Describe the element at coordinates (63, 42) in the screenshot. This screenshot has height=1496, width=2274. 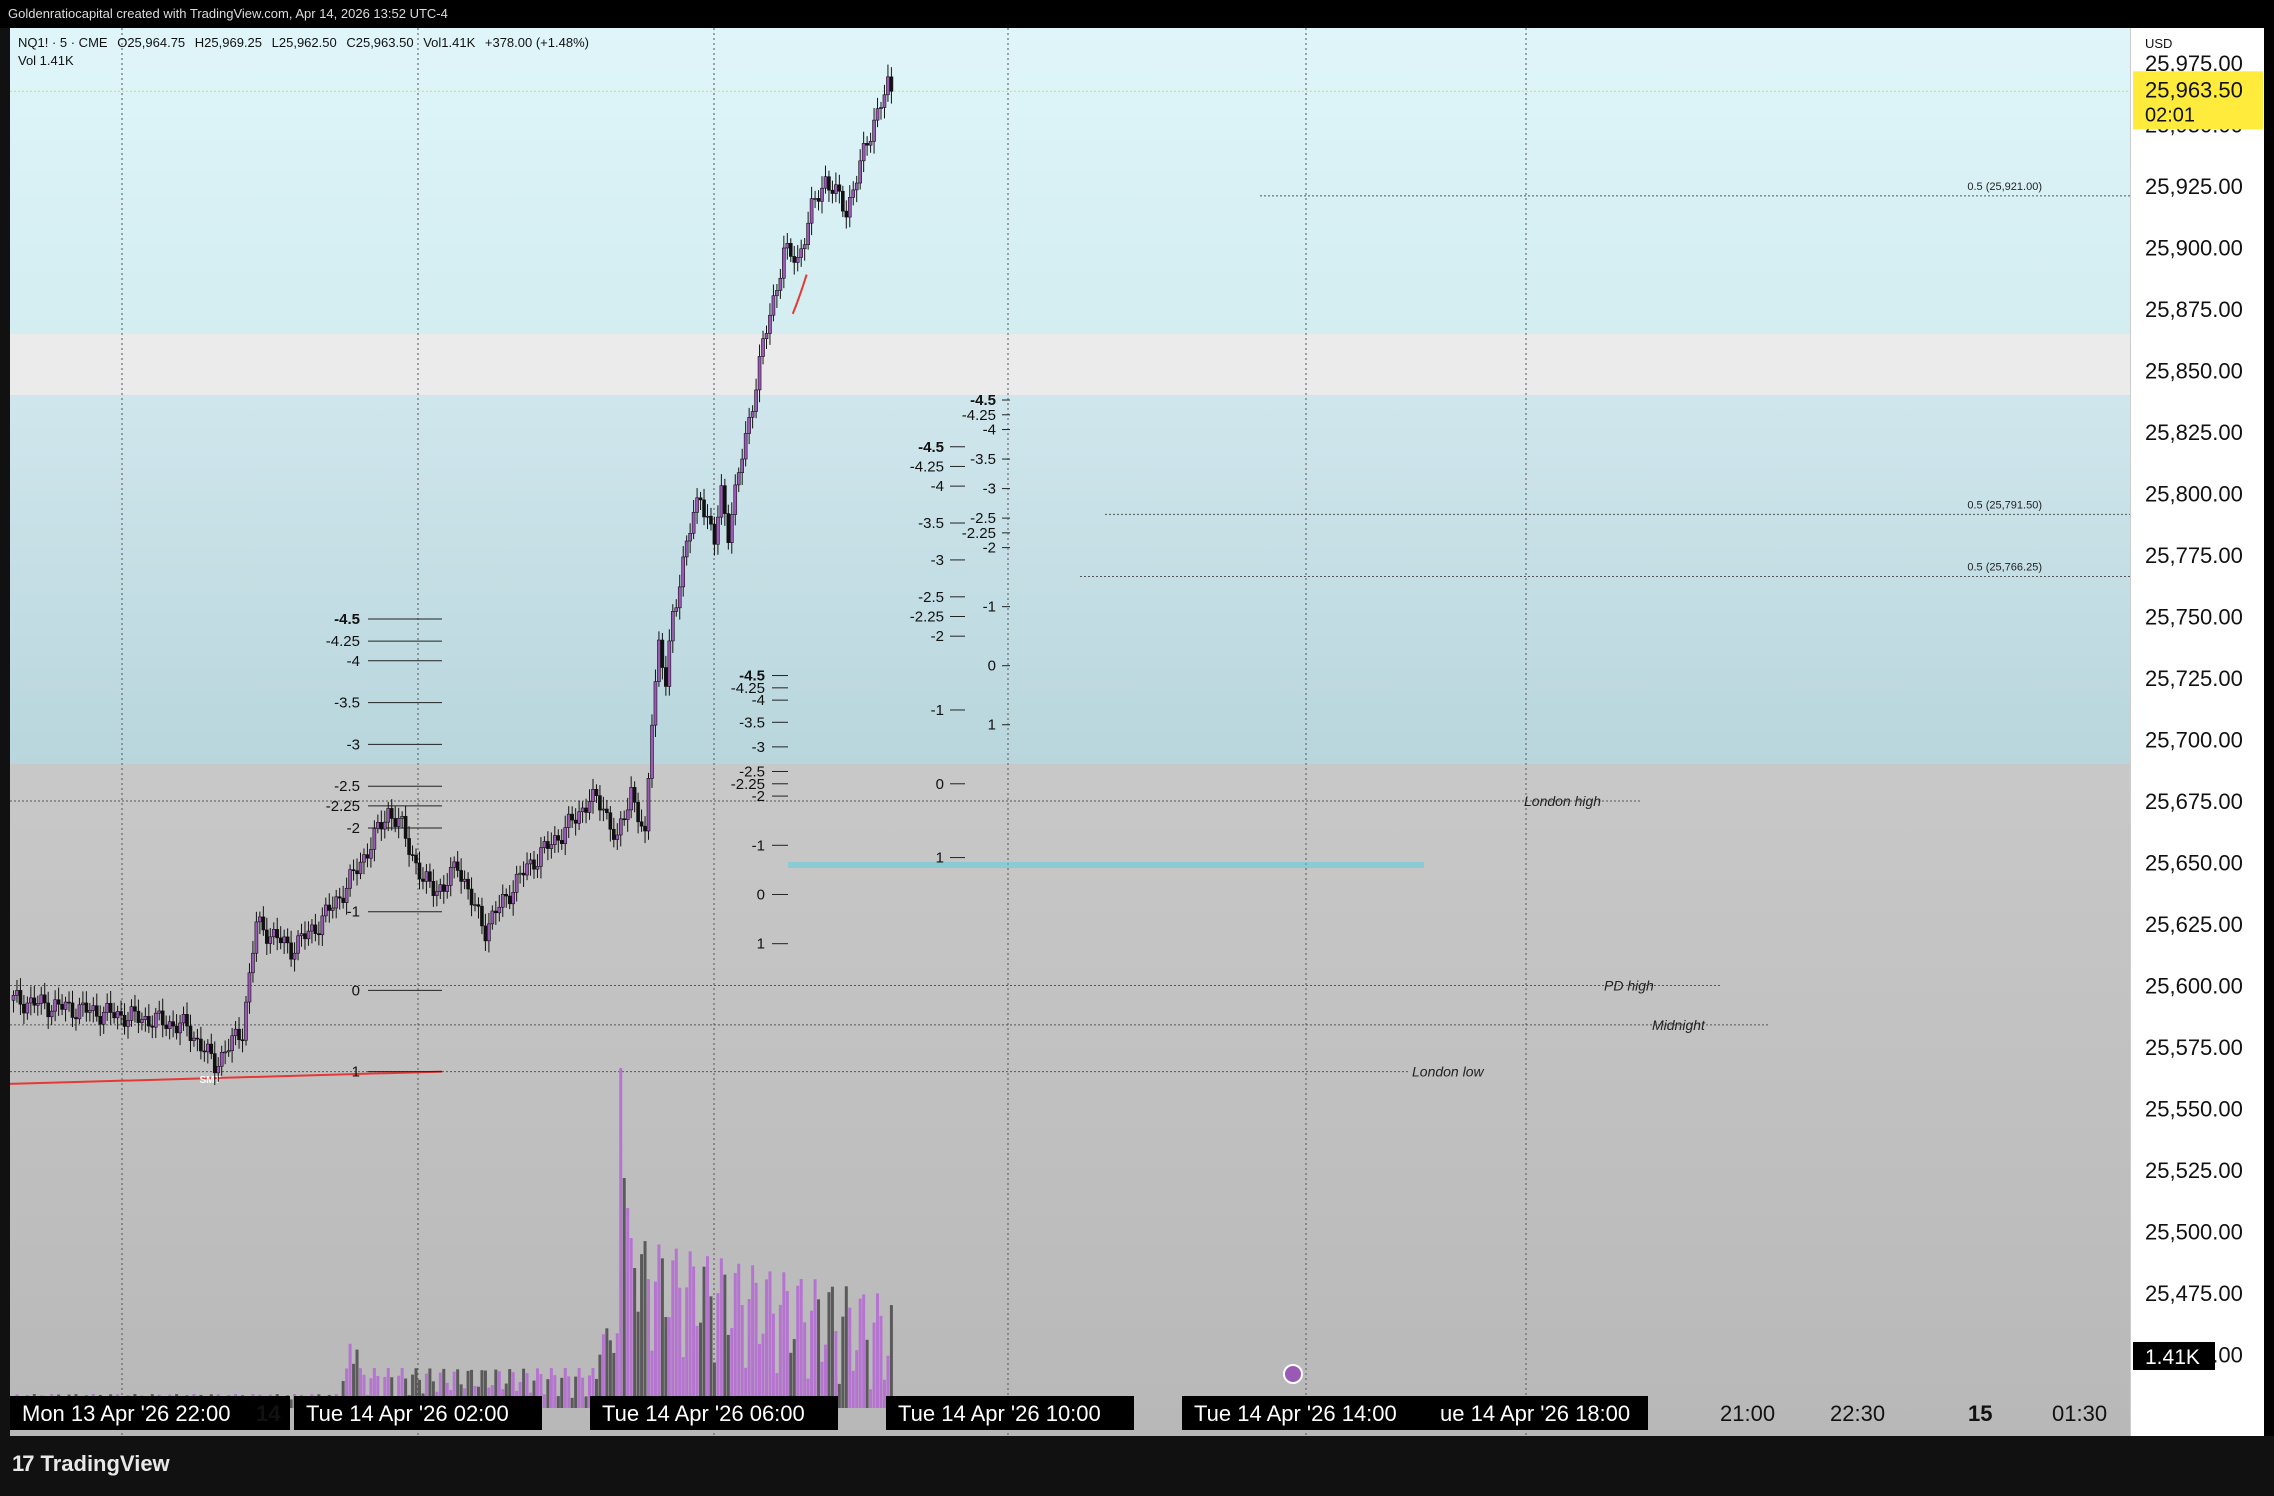
I see `legend-symbol: NQ1! · 5 · CME` at that location.